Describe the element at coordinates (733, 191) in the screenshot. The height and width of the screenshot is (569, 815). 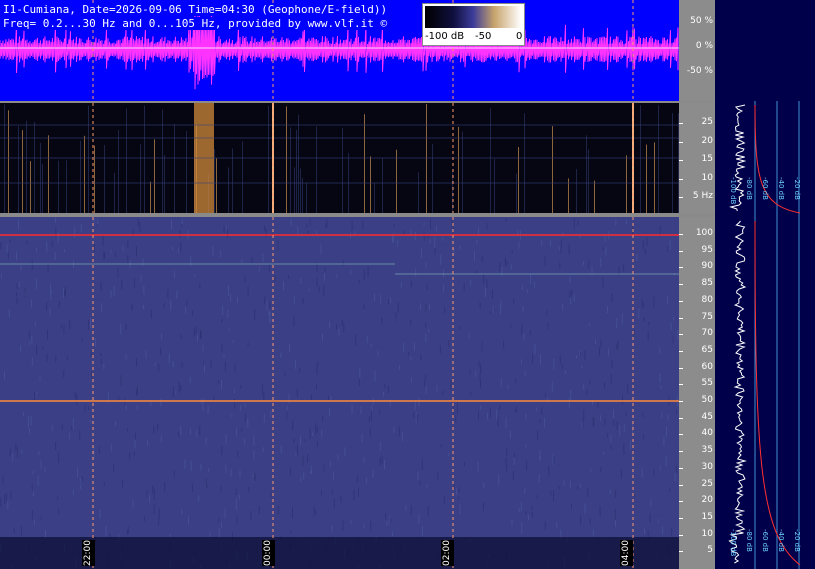
I see `profile-db-label: -100 dB` at that location.